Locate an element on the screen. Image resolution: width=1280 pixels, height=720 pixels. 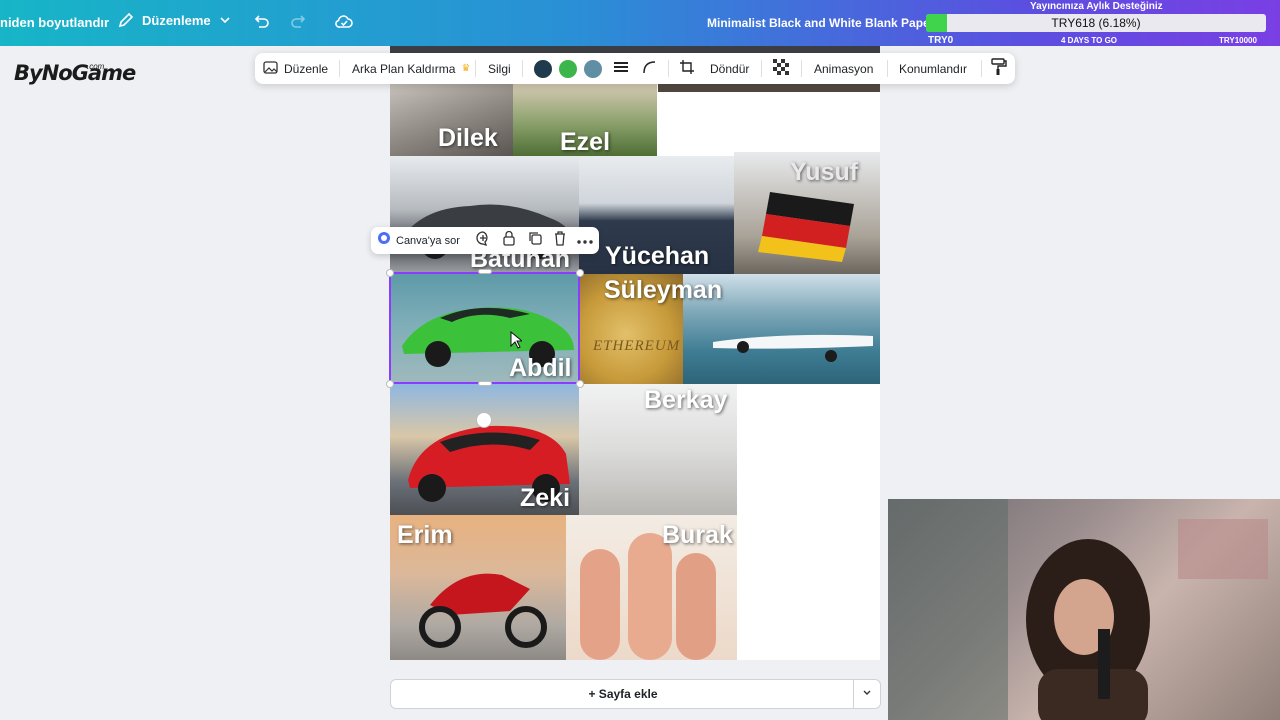
edit-image-label: Düzenle is located at coordinates (306, 68).